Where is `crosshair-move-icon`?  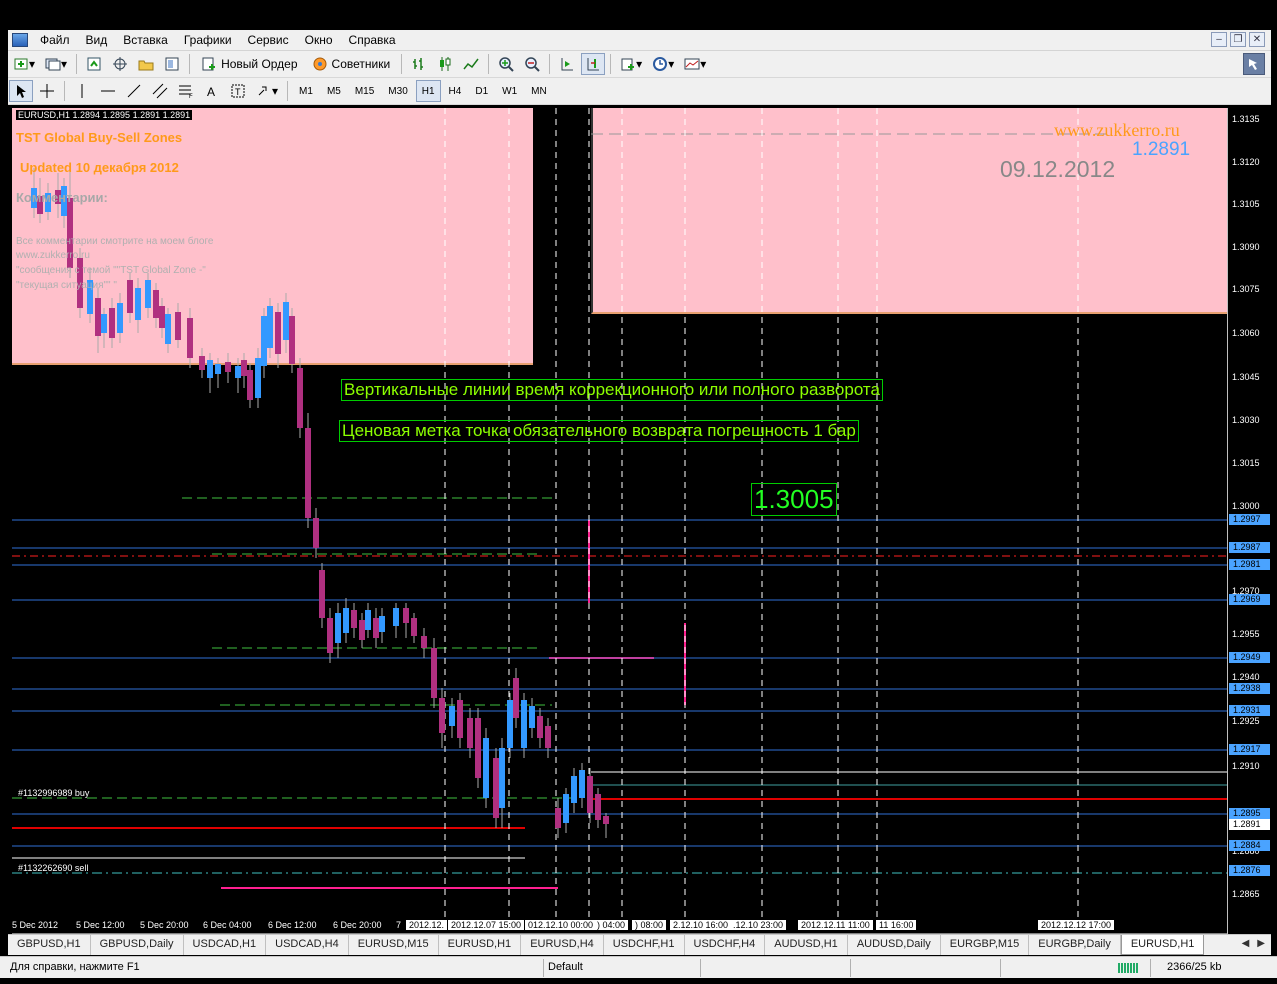
crosshair-move-icon is located at coordinates (120, 64).